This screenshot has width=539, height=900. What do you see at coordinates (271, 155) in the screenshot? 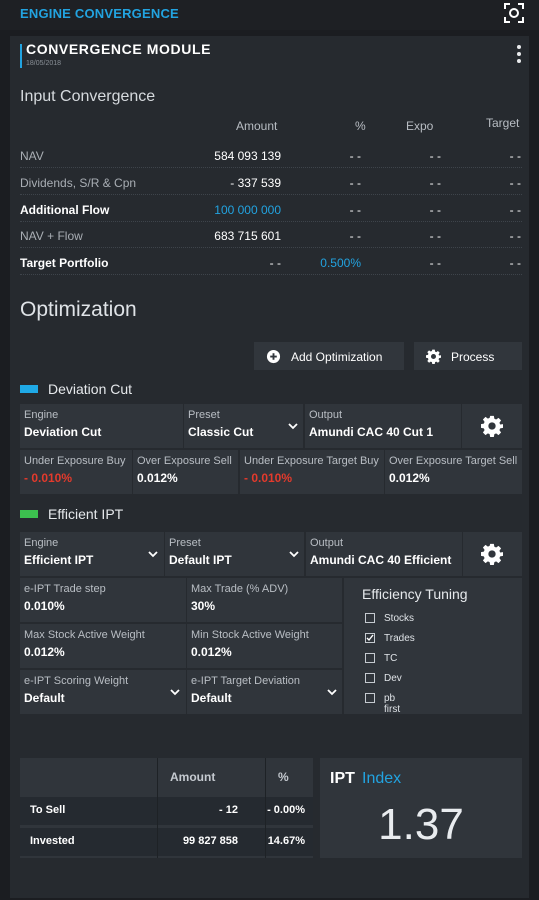
I see `table-row: NAV 584 093 139 - - - - - -` at bounding box center [271, 155].